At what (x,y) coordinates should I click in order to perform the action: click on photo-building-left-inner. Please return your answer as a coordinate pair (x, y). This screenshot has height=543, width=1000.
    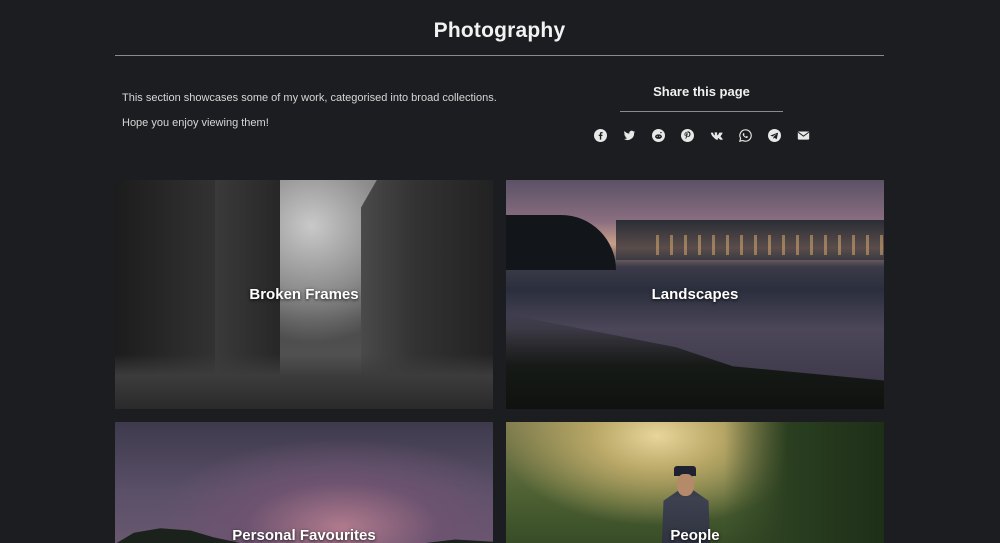
    Looking at the image, I should click on (247, 280).